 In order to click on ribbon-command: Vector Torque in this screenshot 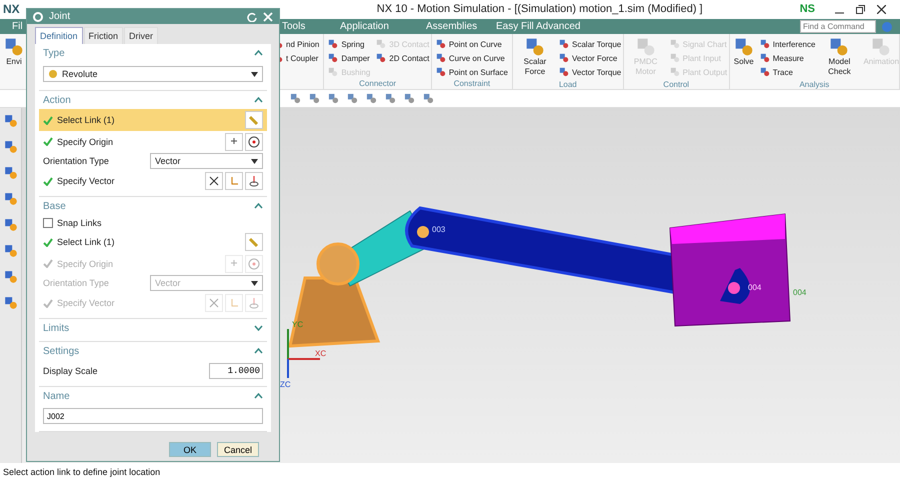, I will do `click(590, 72)`.